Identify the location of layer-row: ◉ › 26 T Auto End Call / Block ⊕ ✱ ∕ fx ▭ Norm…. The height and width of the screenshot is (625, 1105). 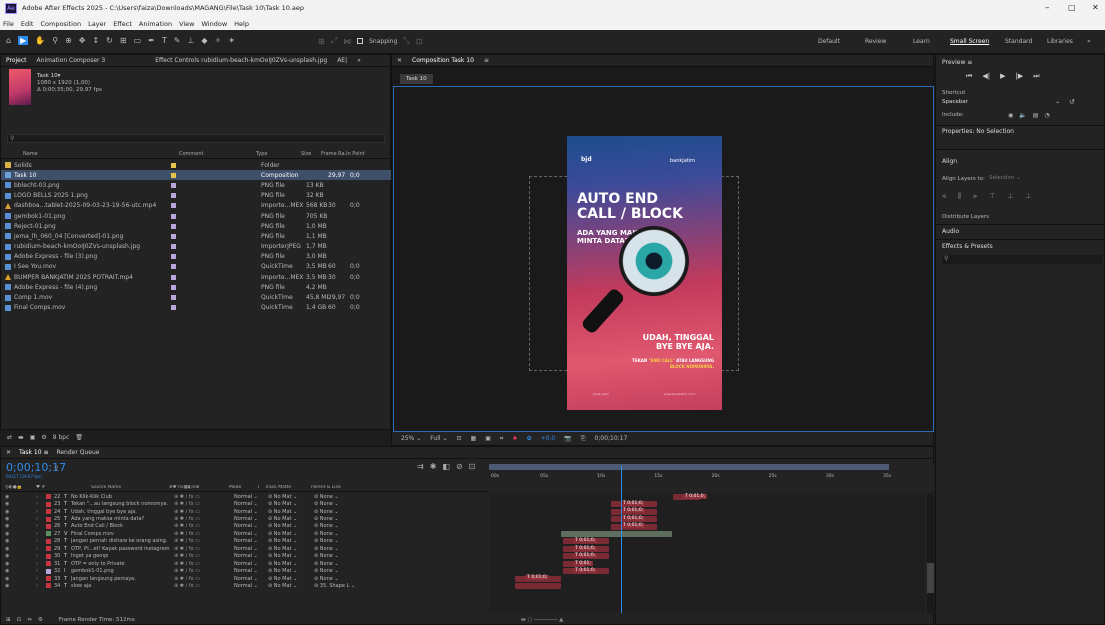
(245, 526).